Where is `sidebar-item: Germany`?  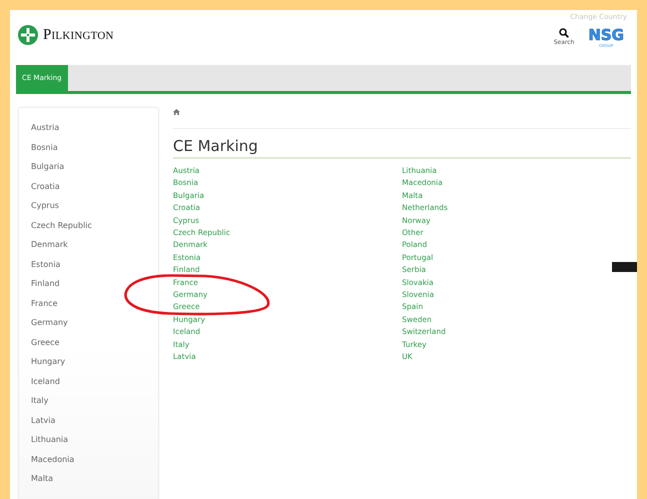
sidebar-item: Germany is located at coordinates (94, 326).